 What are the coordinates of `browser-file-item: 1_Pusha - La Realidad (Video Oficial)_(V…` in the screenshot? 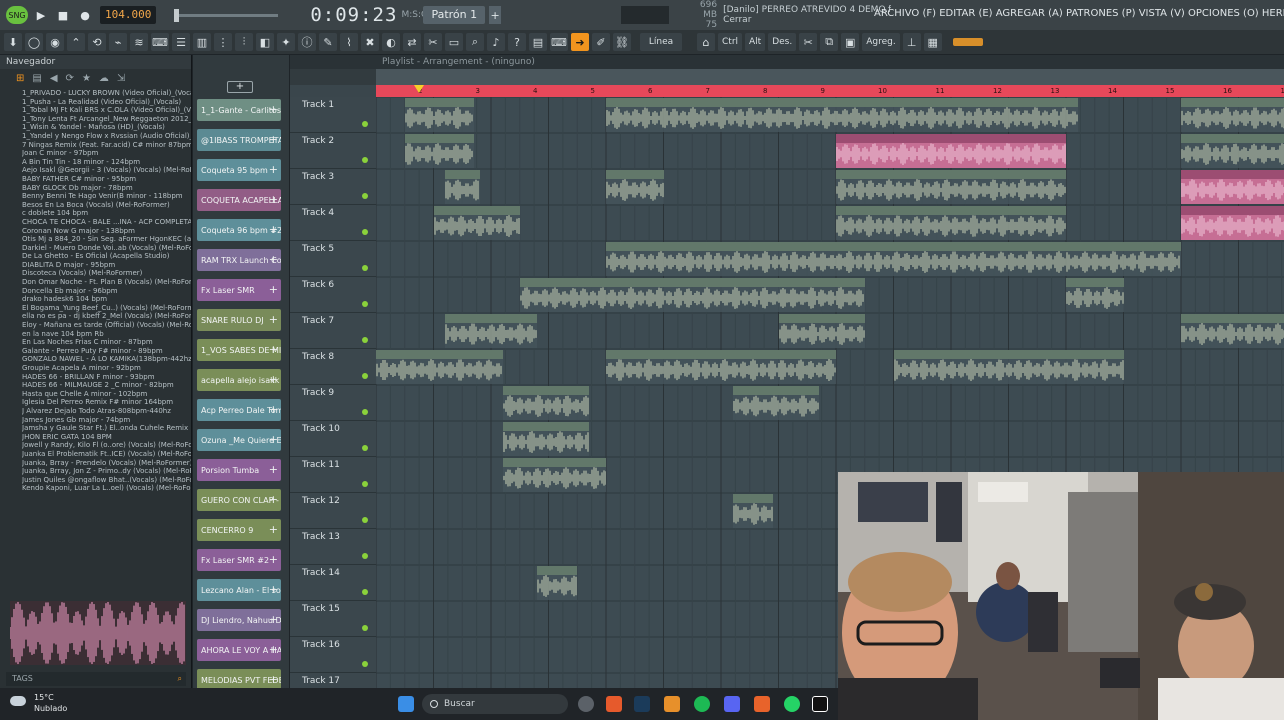 It's located at (106, 102).